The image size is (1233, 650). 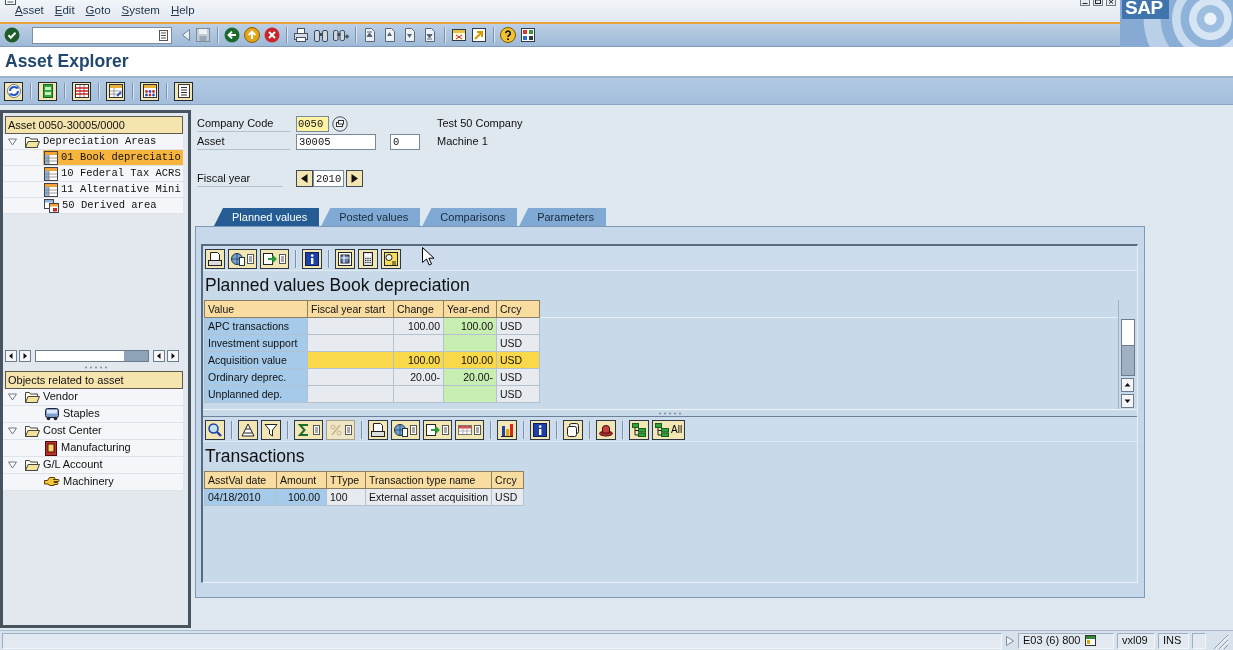 I want to click on save-icon, so click(x=203, y=35).